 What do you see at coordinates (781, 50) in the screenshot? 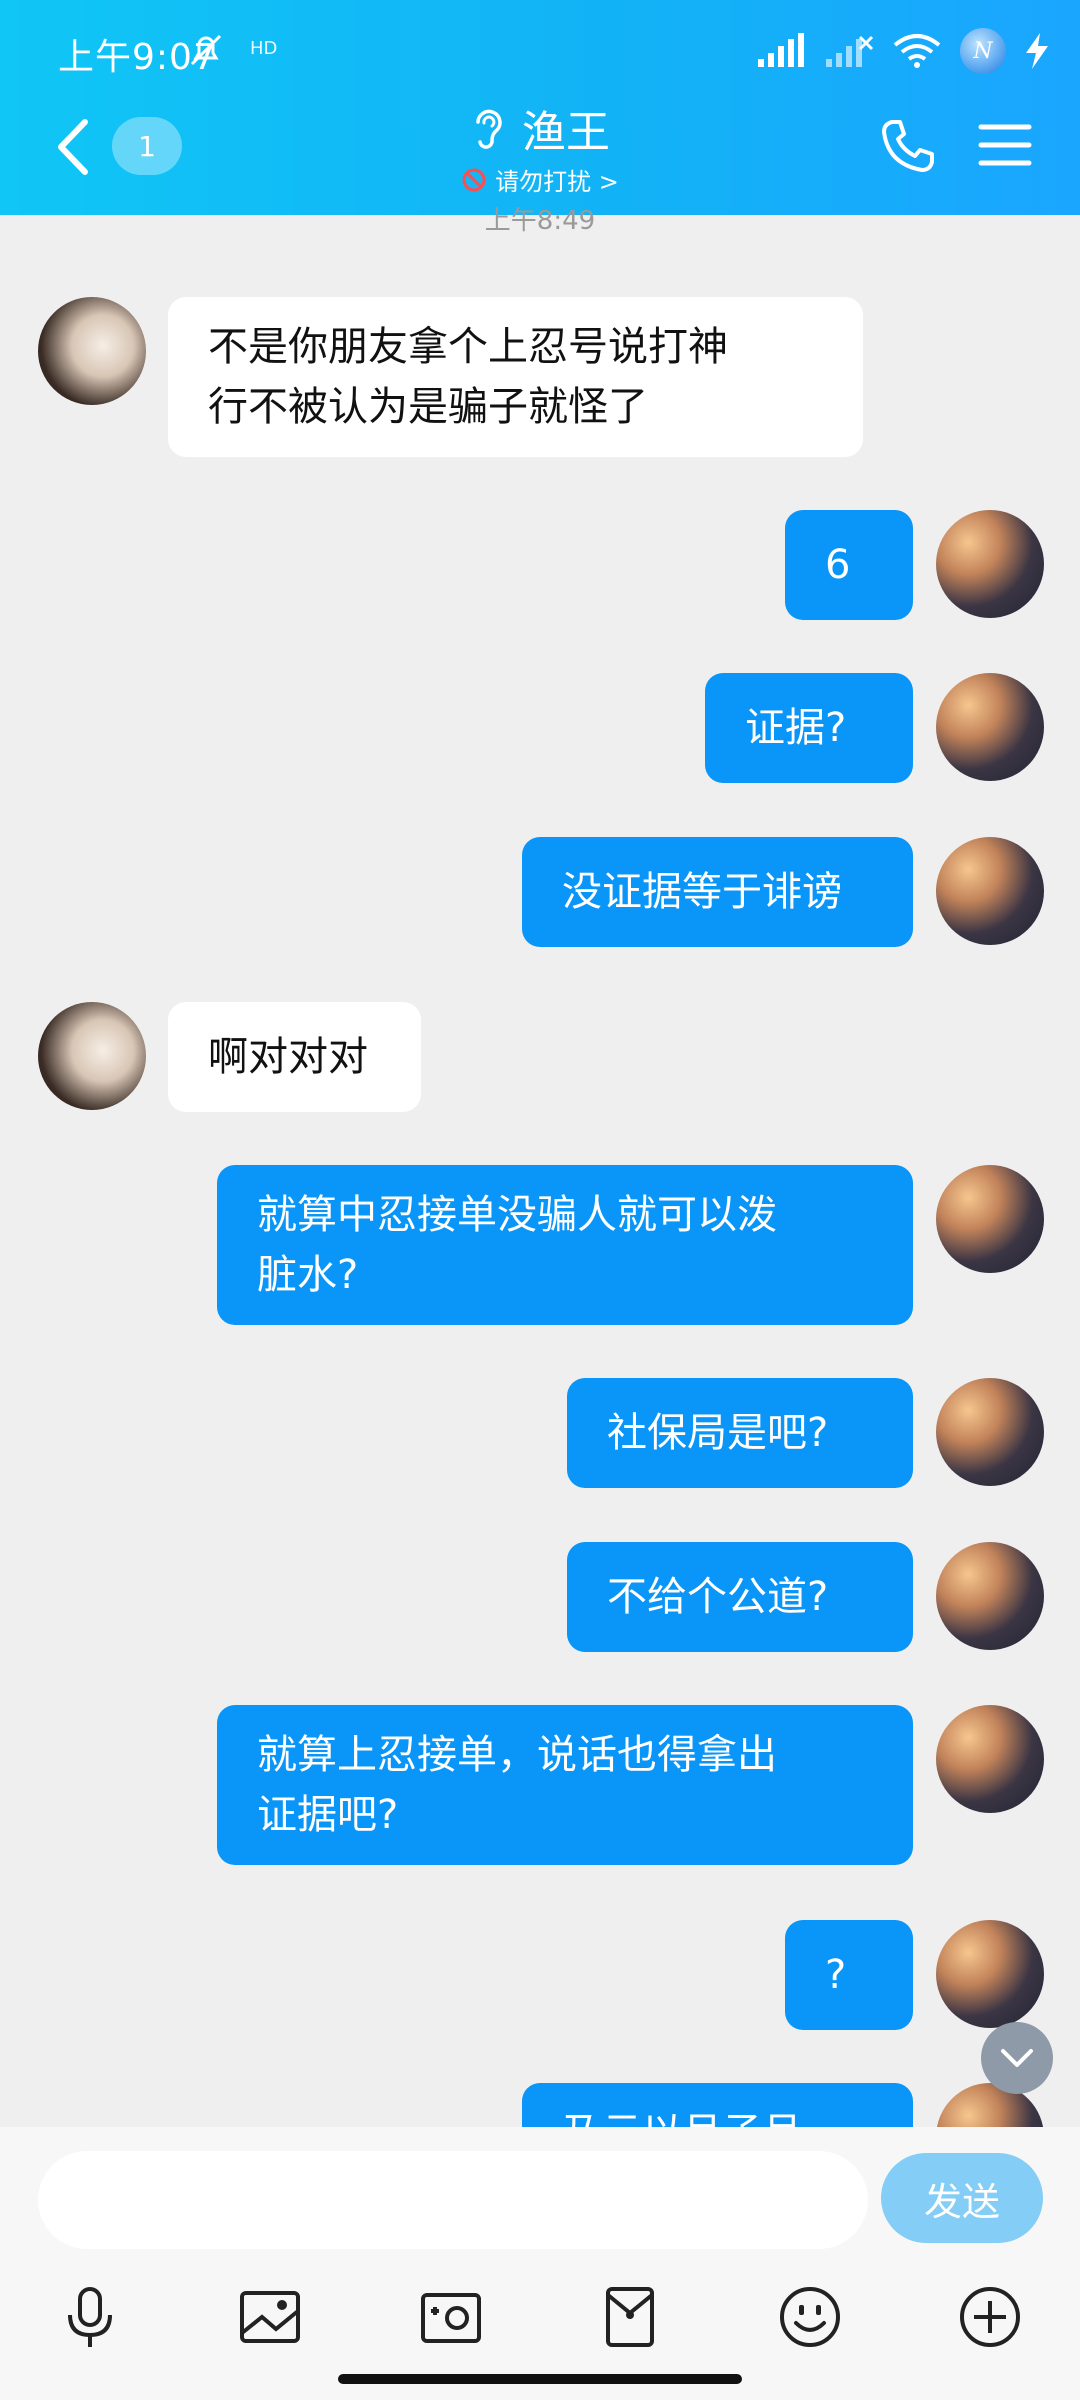
I see `signal-icon` at bounding box center [781, 50].